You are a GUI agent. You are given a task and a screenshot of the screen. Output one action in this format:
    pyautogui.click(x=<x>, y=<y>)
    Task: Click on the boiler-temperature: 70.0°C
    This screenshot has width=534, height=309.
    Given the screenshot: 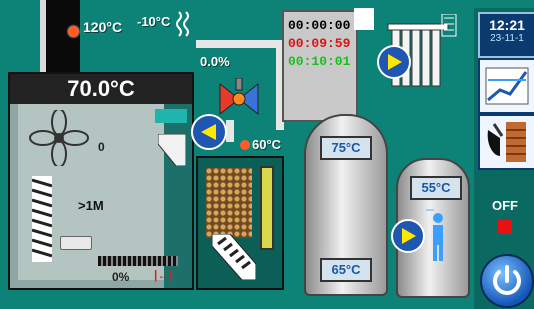 What is the action you would take?
    pyautogui.click(x=101, y=89)
    